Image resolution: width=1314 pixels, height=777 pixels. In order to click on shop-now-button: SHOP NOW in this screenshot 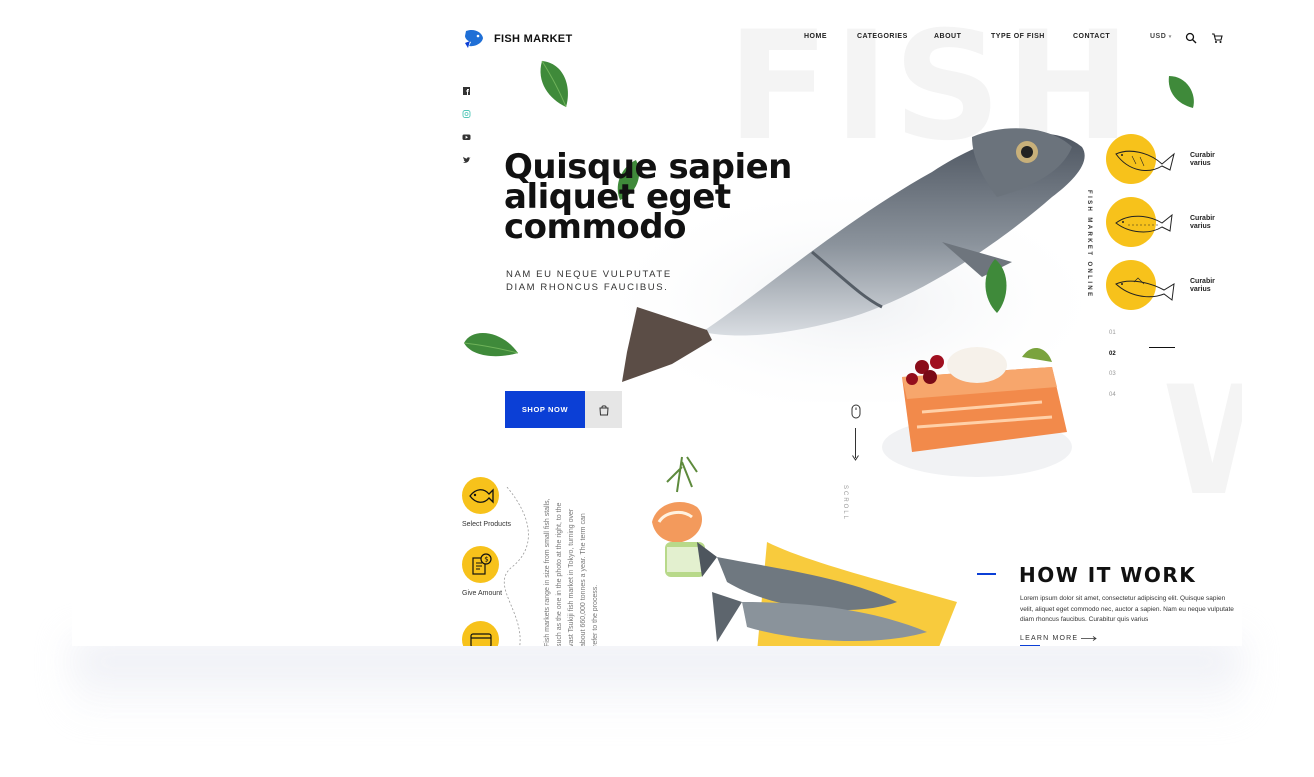, I will do `click(545, 409)`.